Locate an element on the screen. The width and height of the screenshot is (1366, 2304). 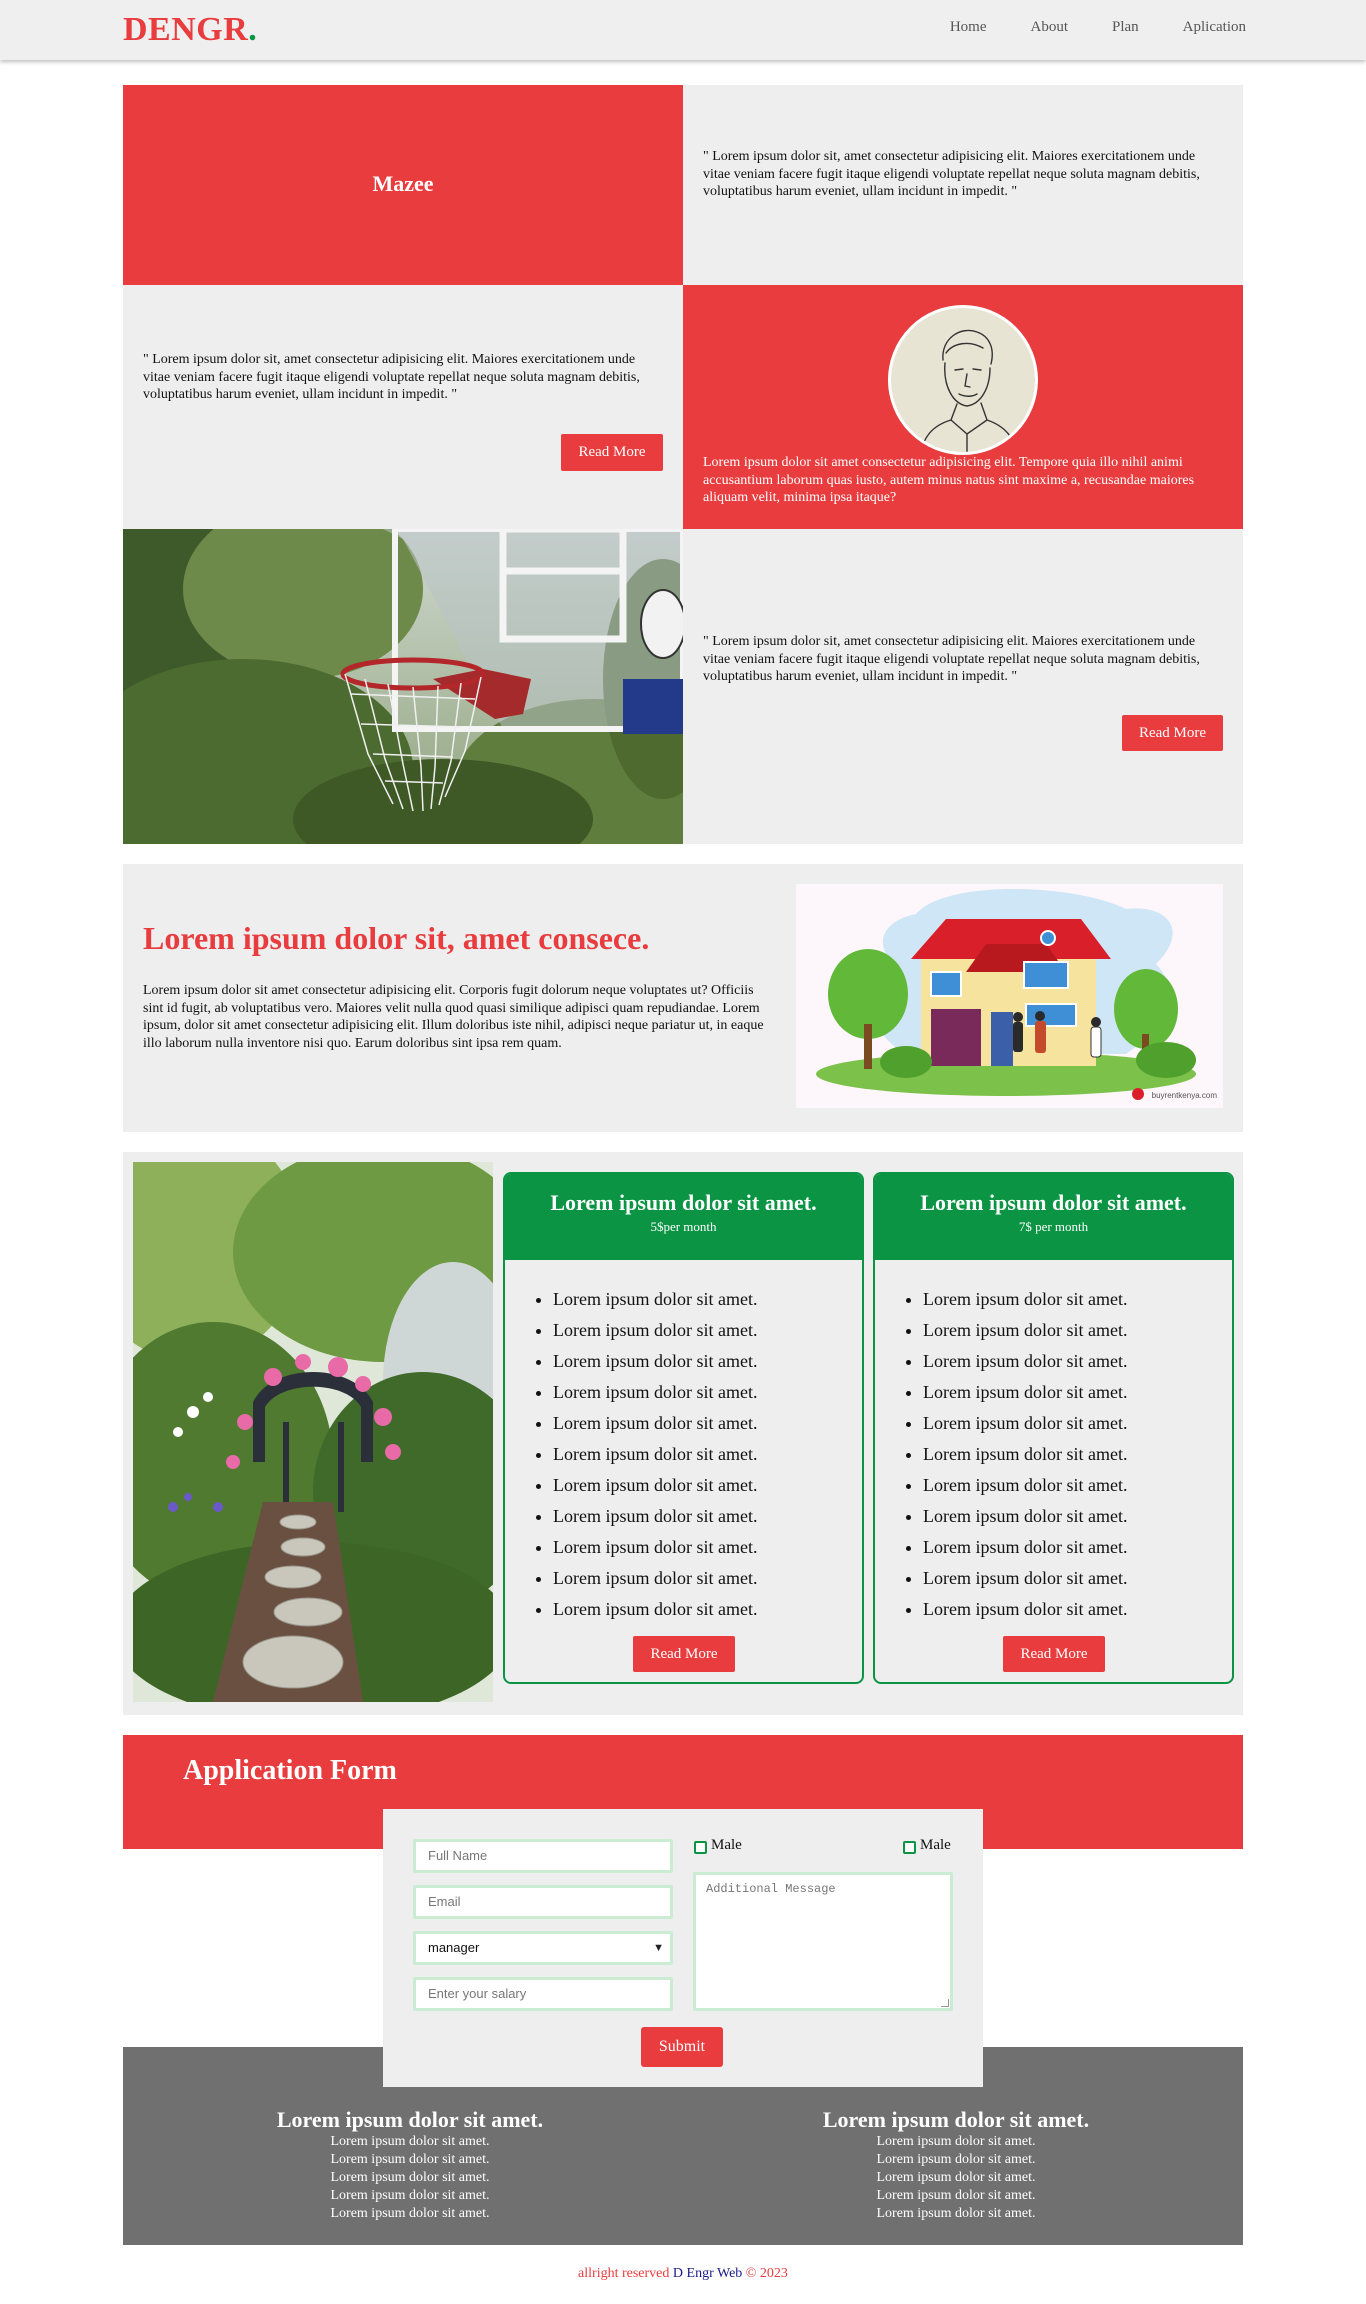
form-title: Application Form is located at coordinates (290, 1770).